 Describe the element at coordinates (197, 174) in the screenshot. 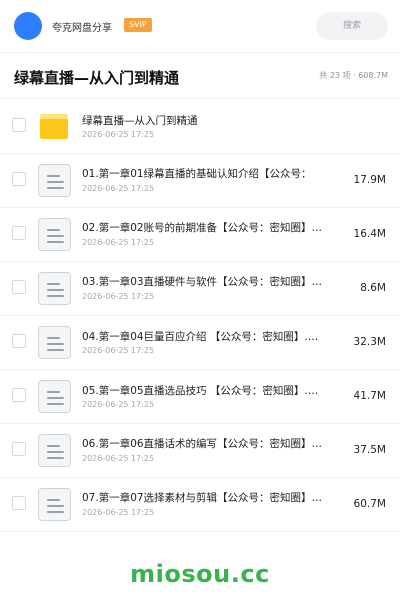

I see `file-name: 01.第一章01绿幕直播的基础认知介绍【公众号：` at that location.